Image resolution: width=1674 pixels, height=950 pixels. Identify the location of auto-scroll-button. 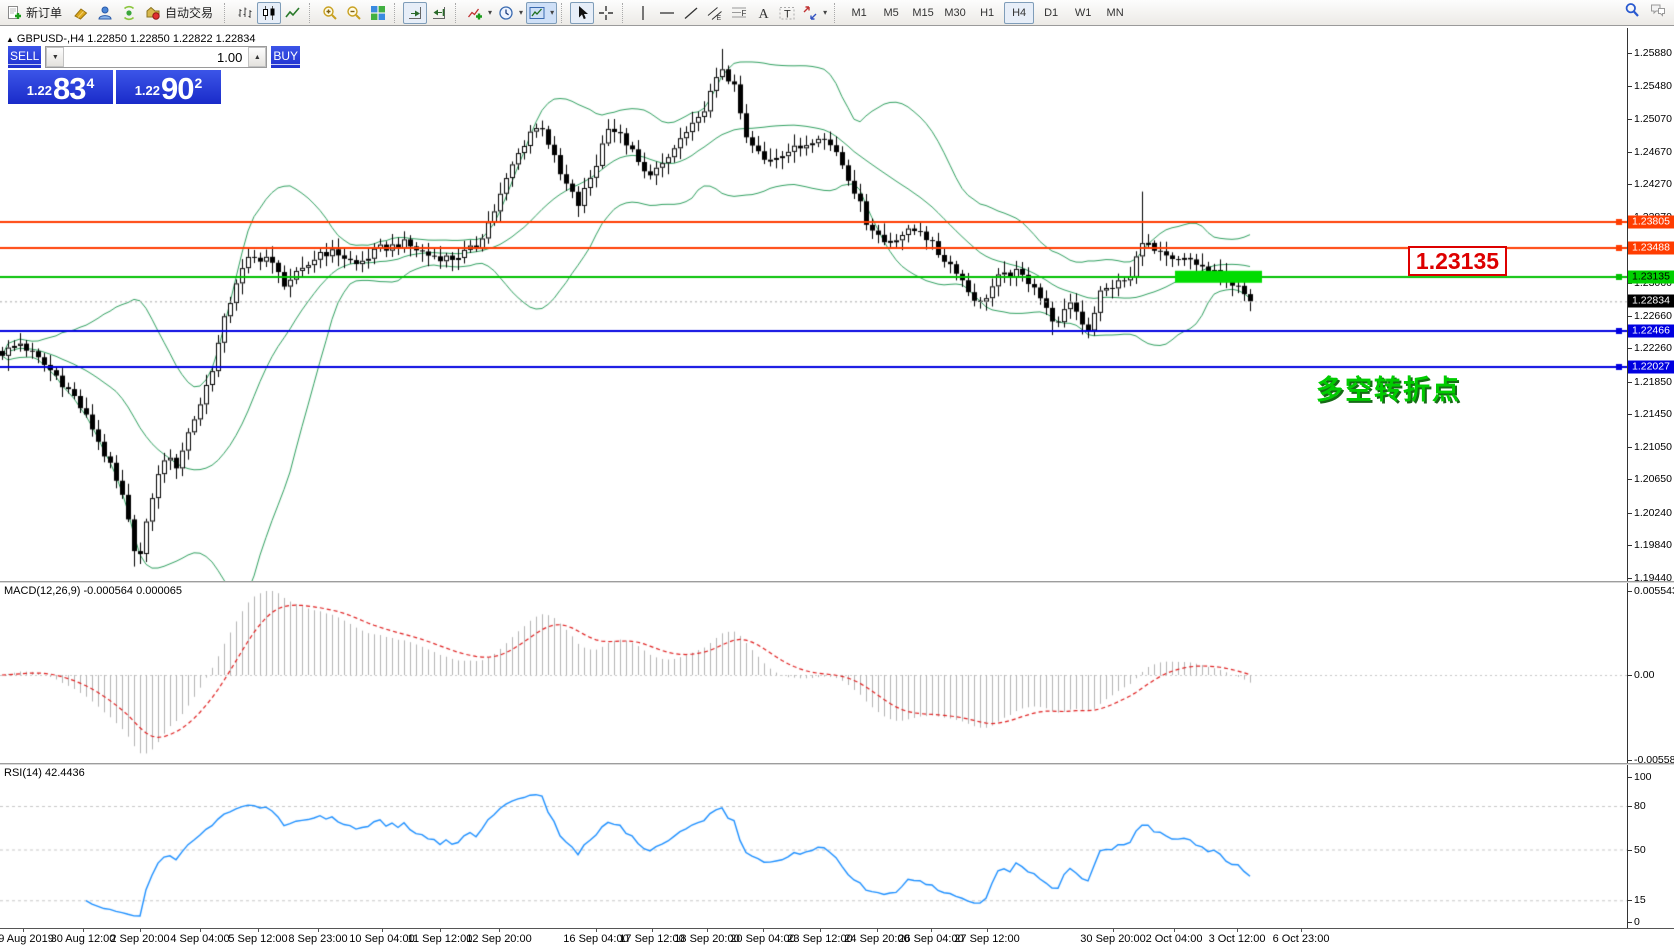
(415, 12).